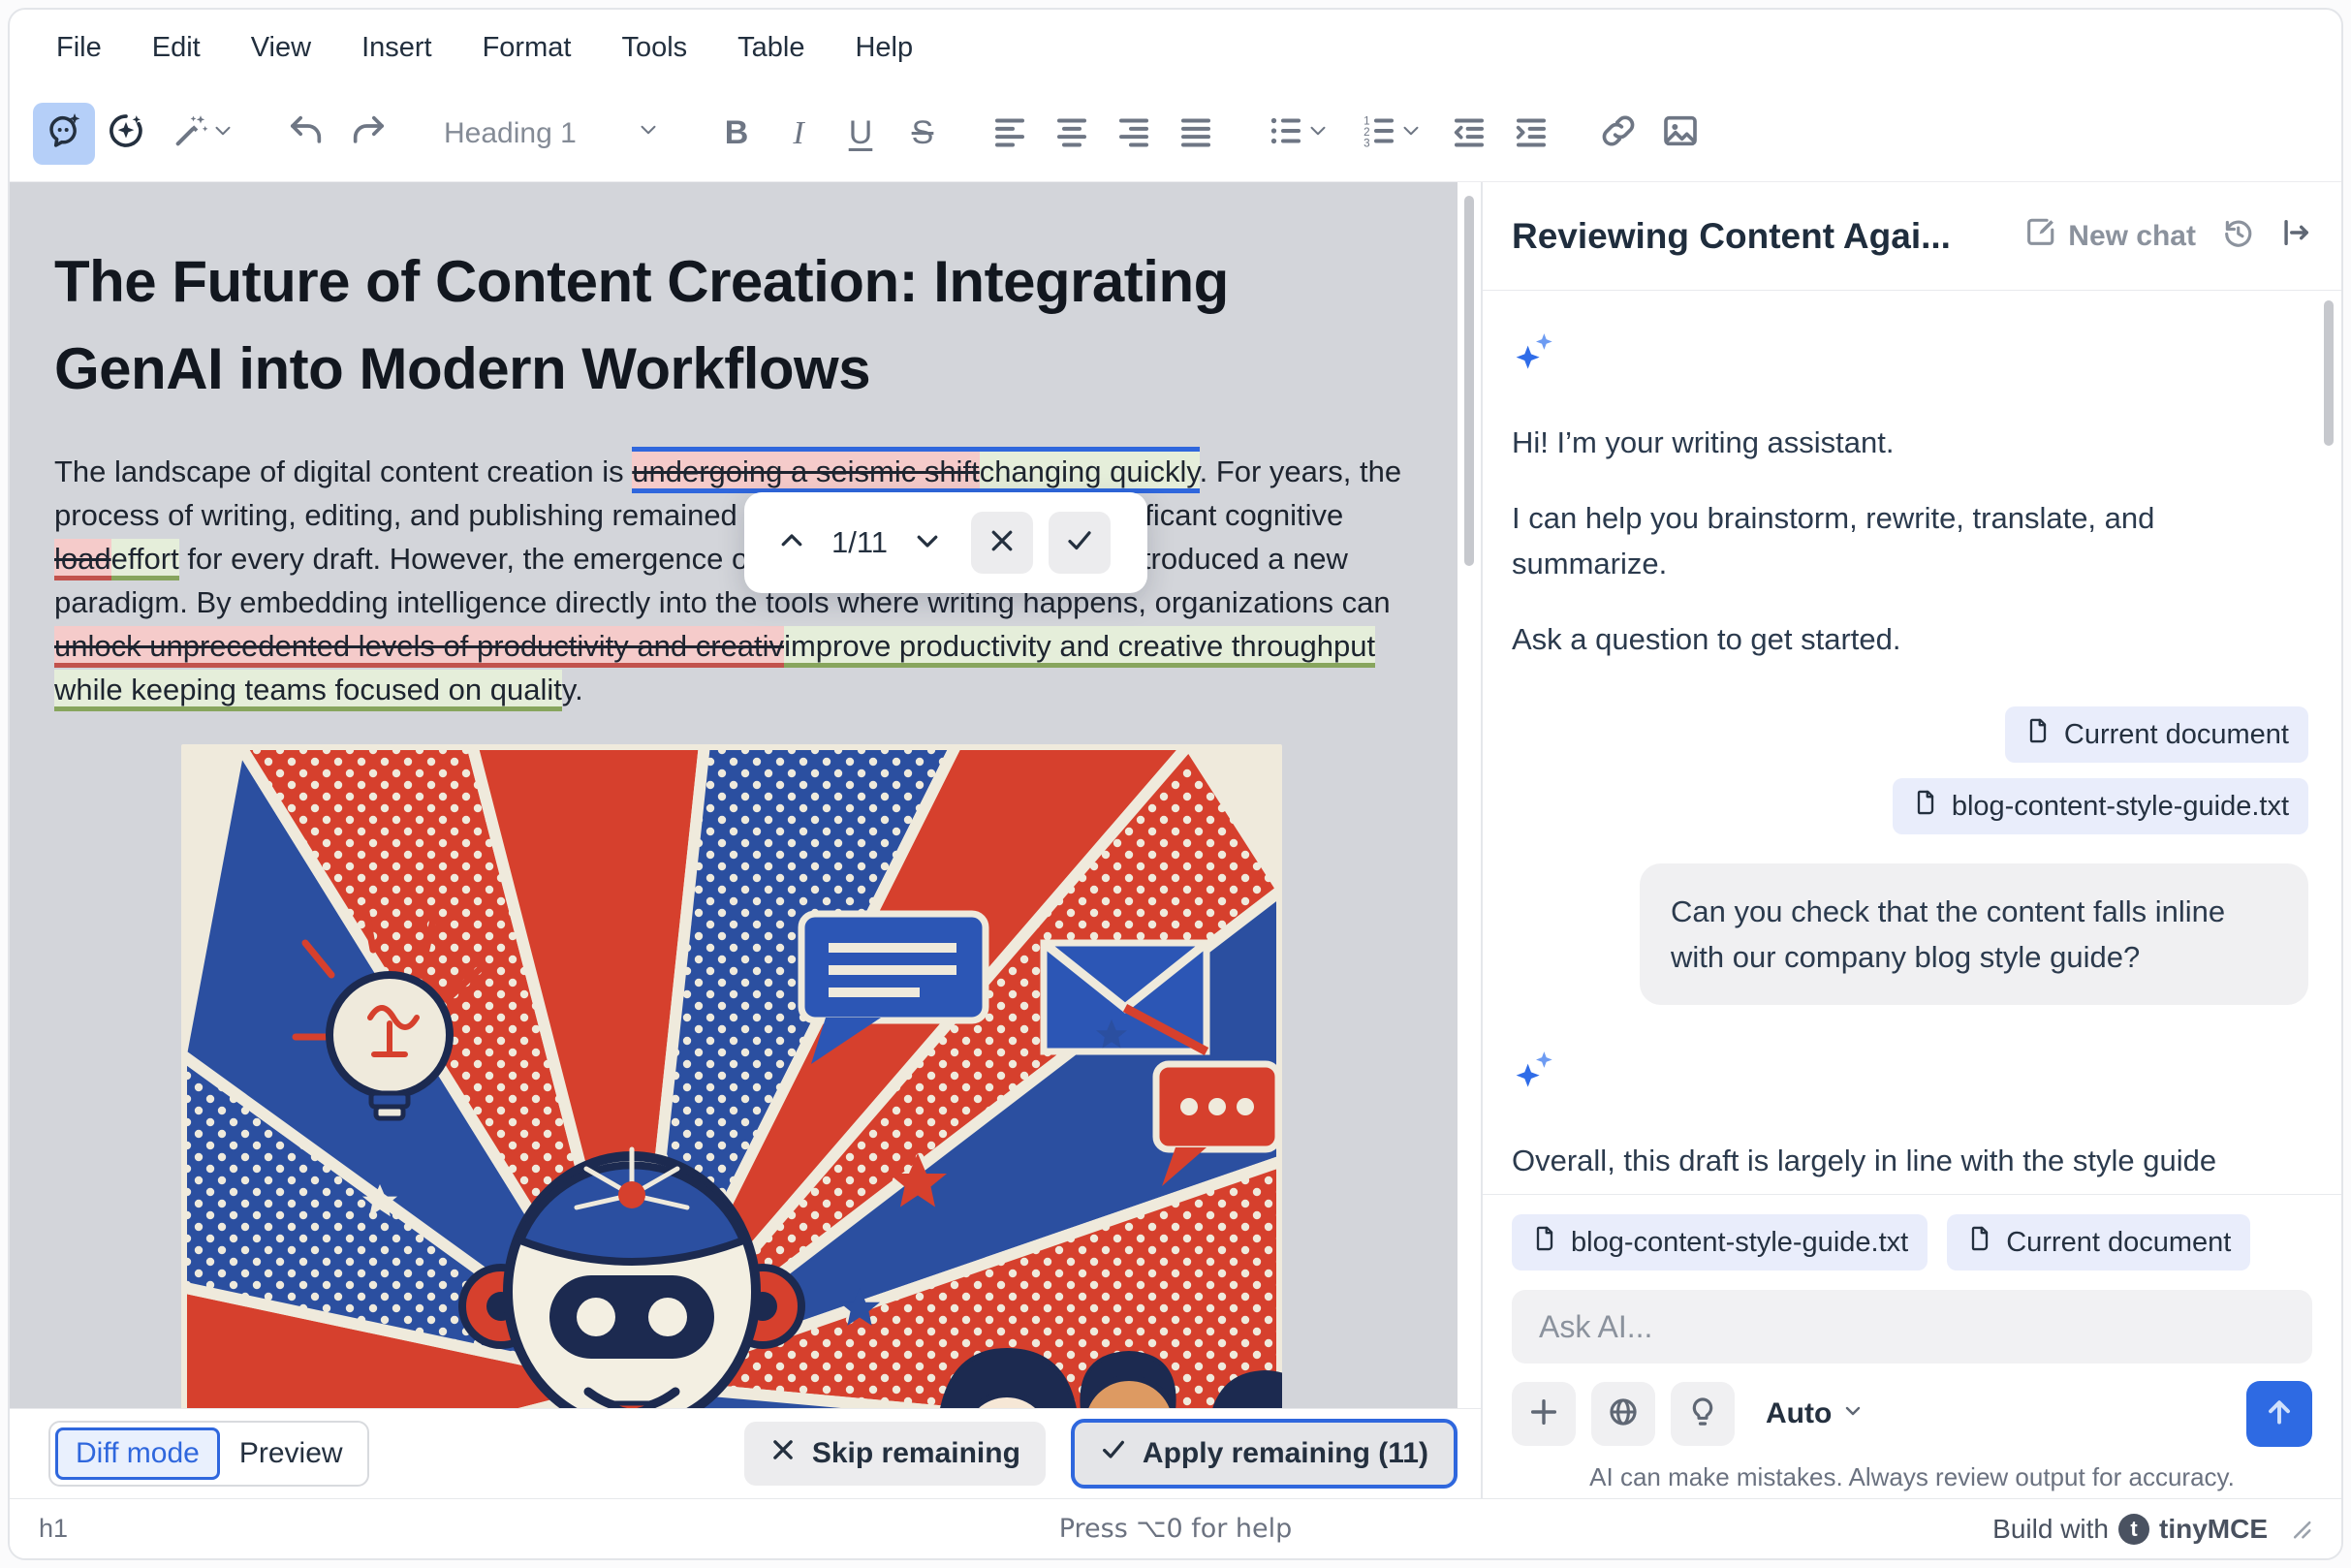 Image resolution: width=2351 pixels, height=1568 pixels. Describe the element at coordinates (1544, 1414) in the screenshot. I see `add-attachment-button` at that location.